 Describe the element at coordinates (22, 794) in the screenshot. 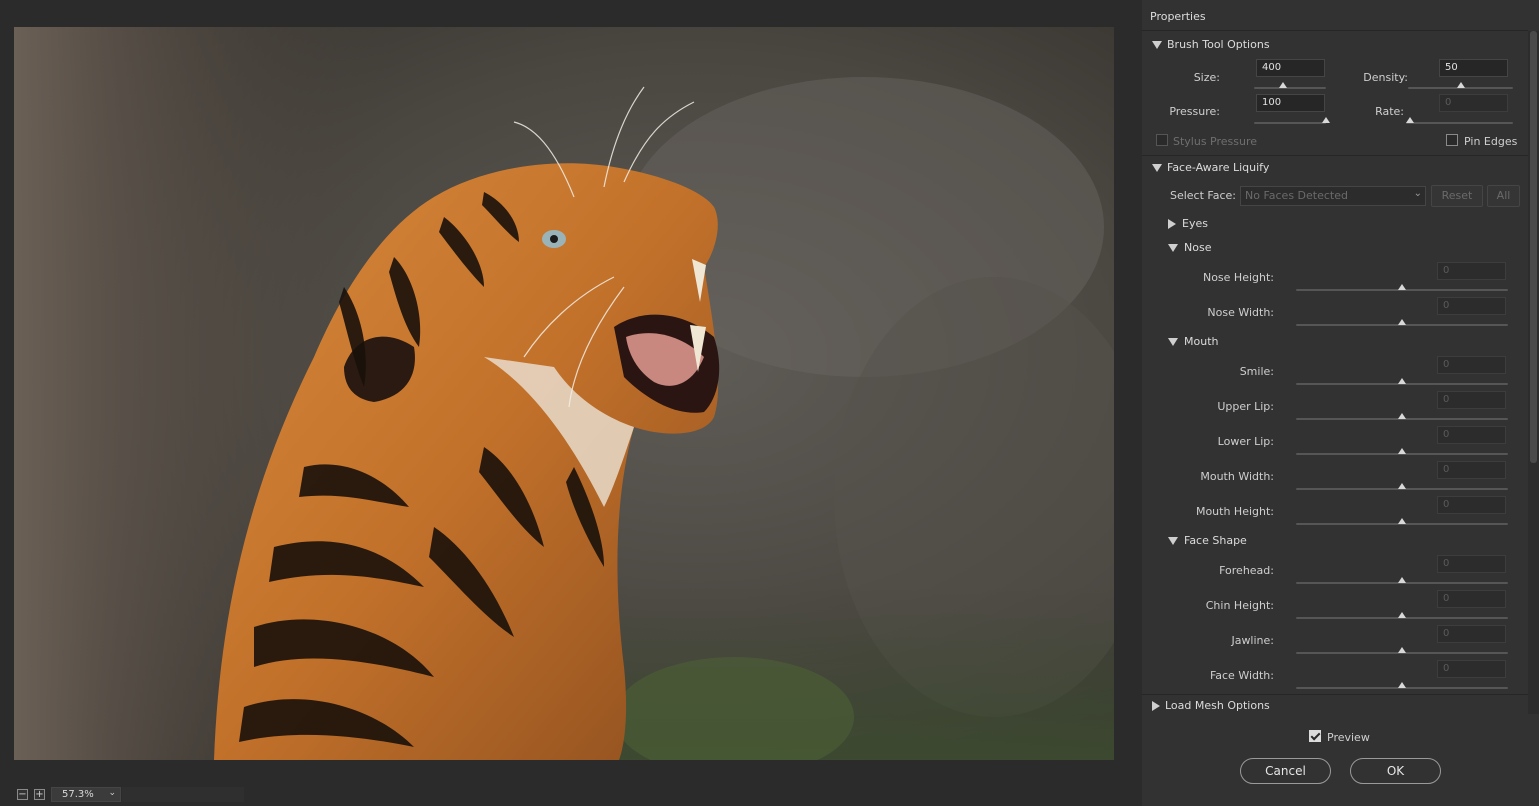

I see `minus-icon: −` at that location.